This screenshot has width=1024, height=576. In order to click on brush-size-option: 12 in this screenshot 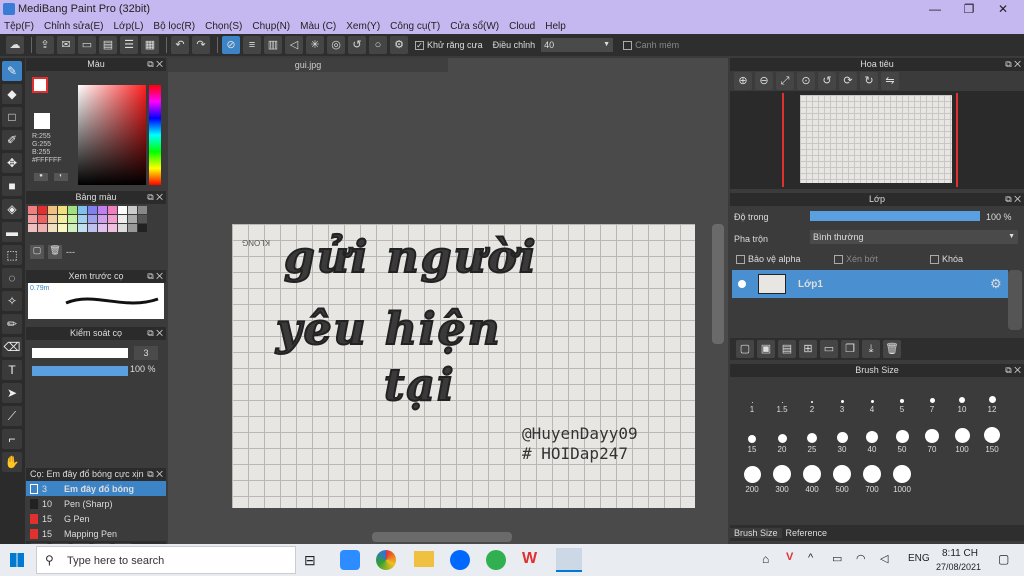, I will do `click(992, 398)`.